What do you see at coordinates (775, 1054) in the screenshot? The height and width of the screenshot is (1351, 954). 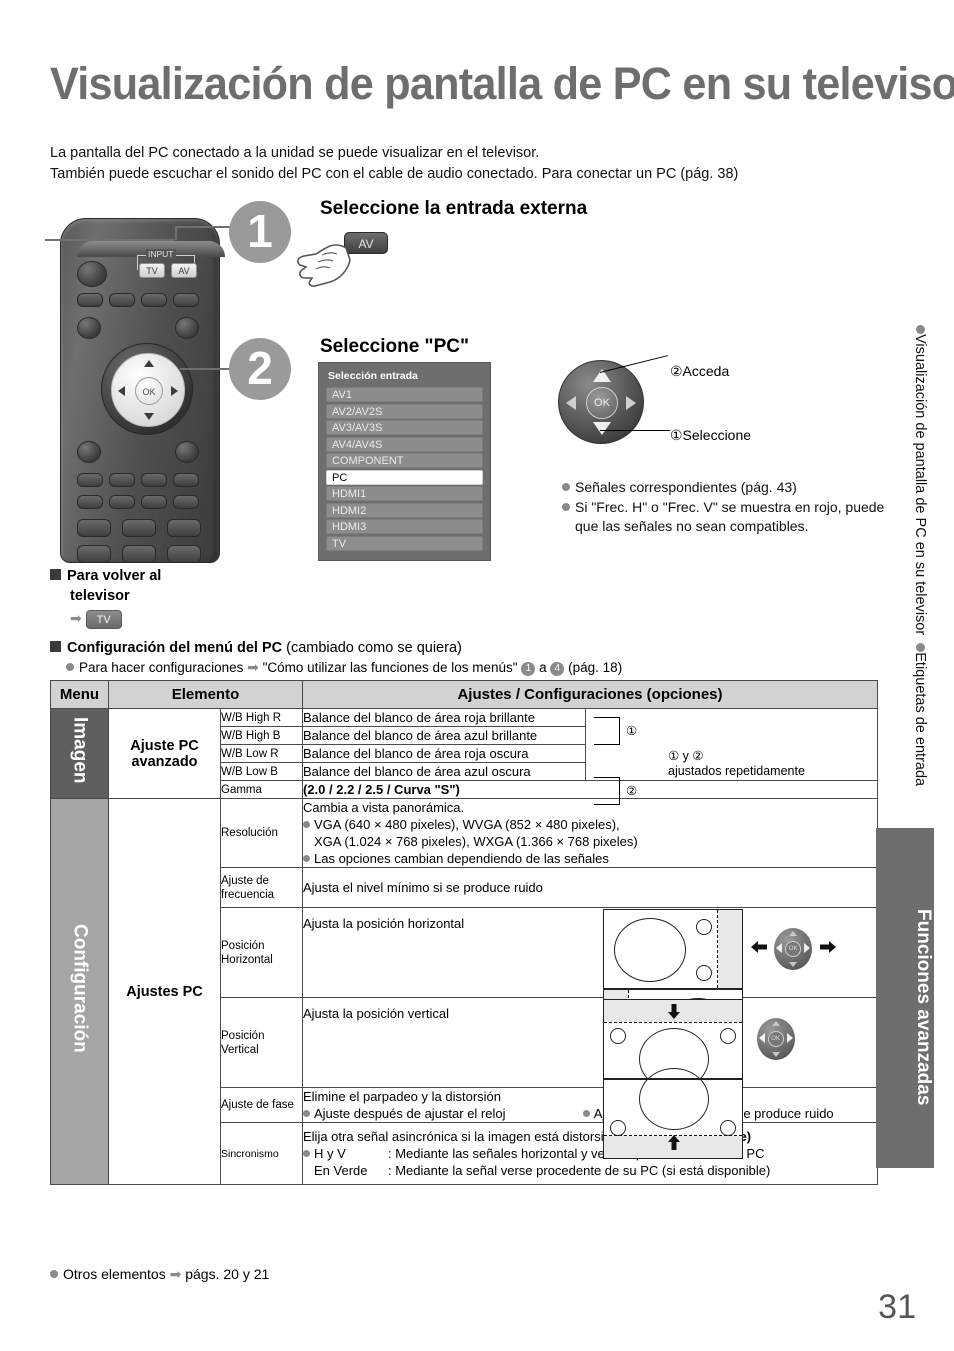 I see `mini-down-icon` at bounding box center [775, 1054].